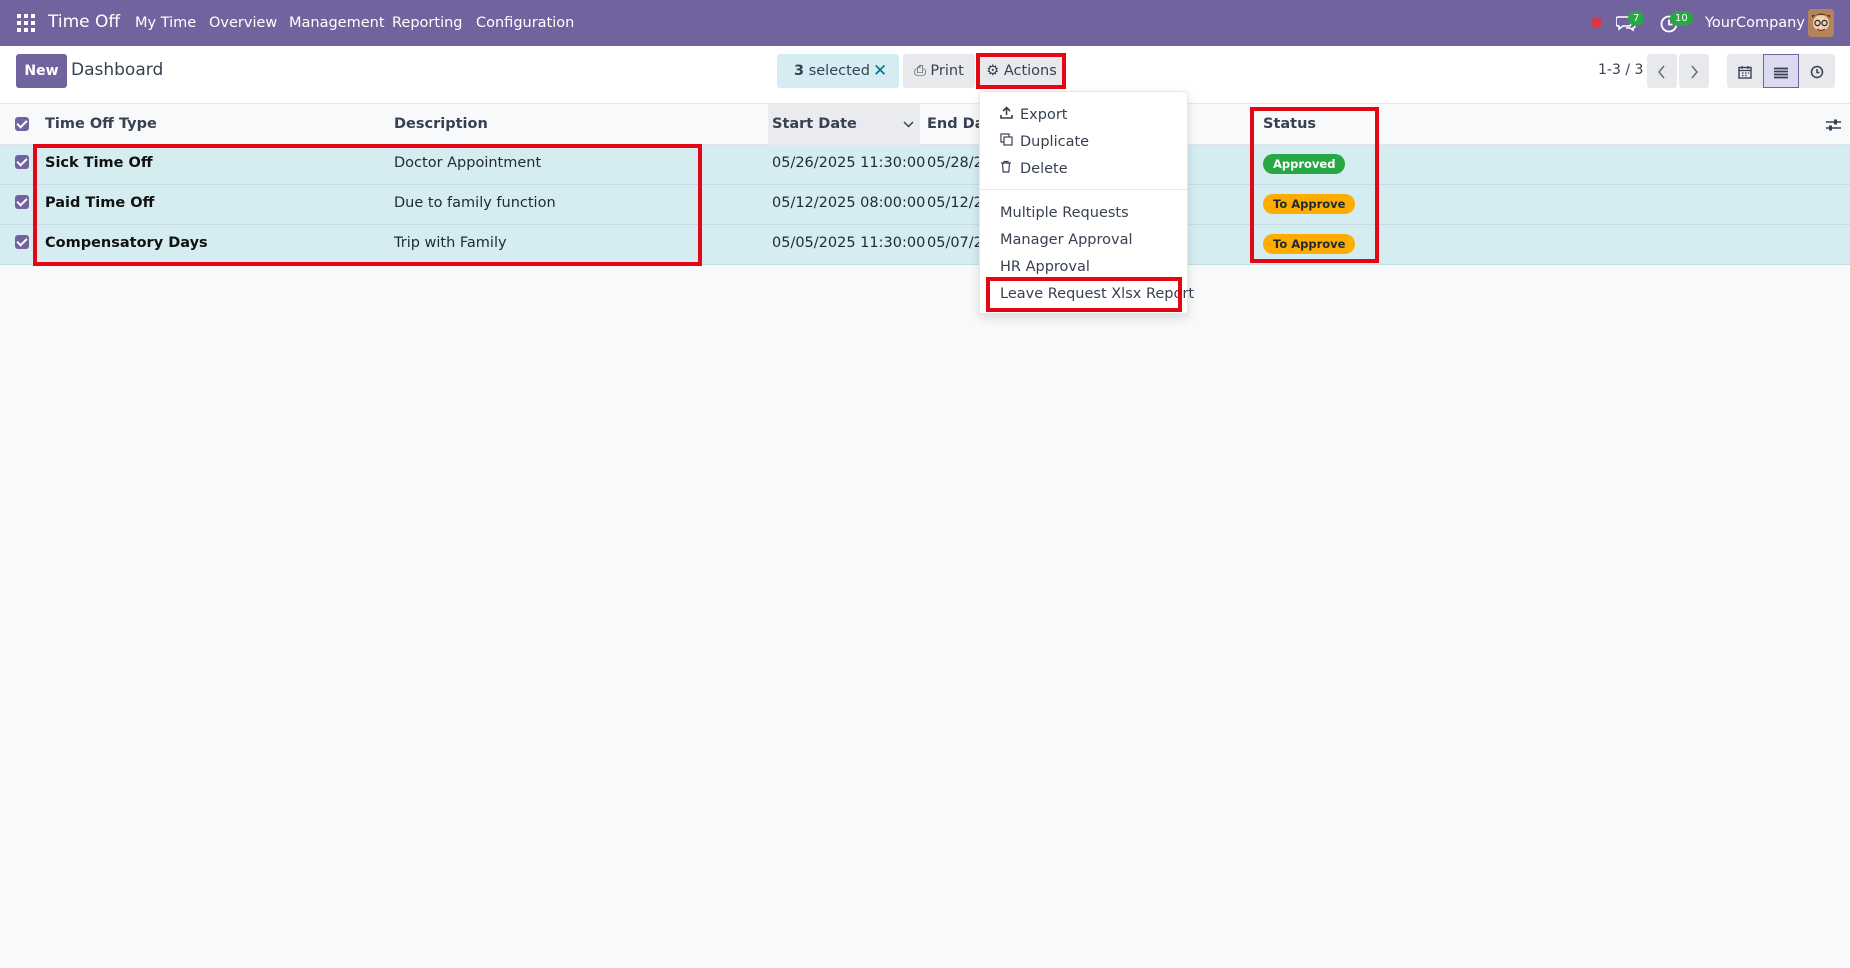  What do you see at coordinates (1636, 18) in the screenshot?
I see `chat-count-badge: 7` at bounding box center [1636, 18].